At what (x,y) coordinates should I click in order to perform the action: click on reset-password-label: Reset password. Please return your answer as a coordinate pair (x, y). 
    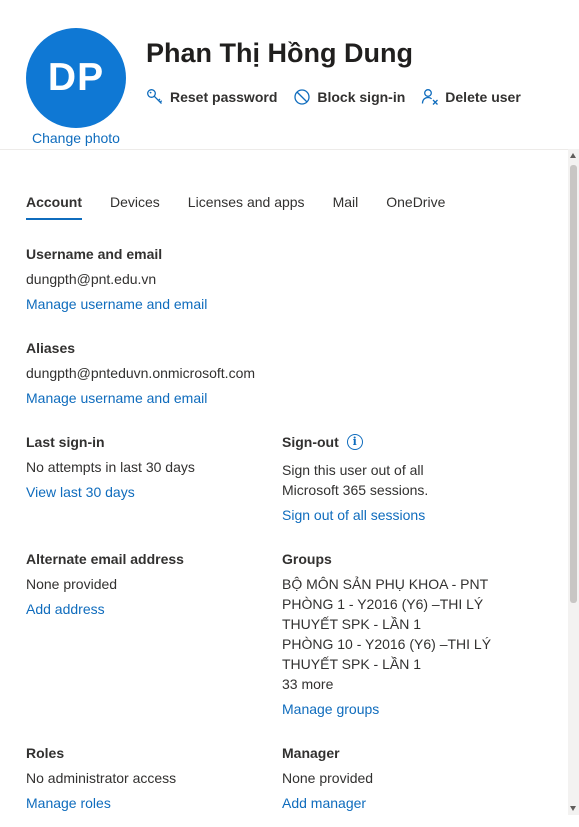
    Looking at the image, I should click on (224, 97).